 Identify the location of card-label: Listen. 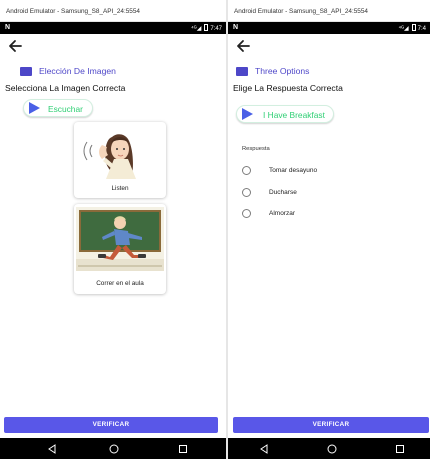
(120, 188).